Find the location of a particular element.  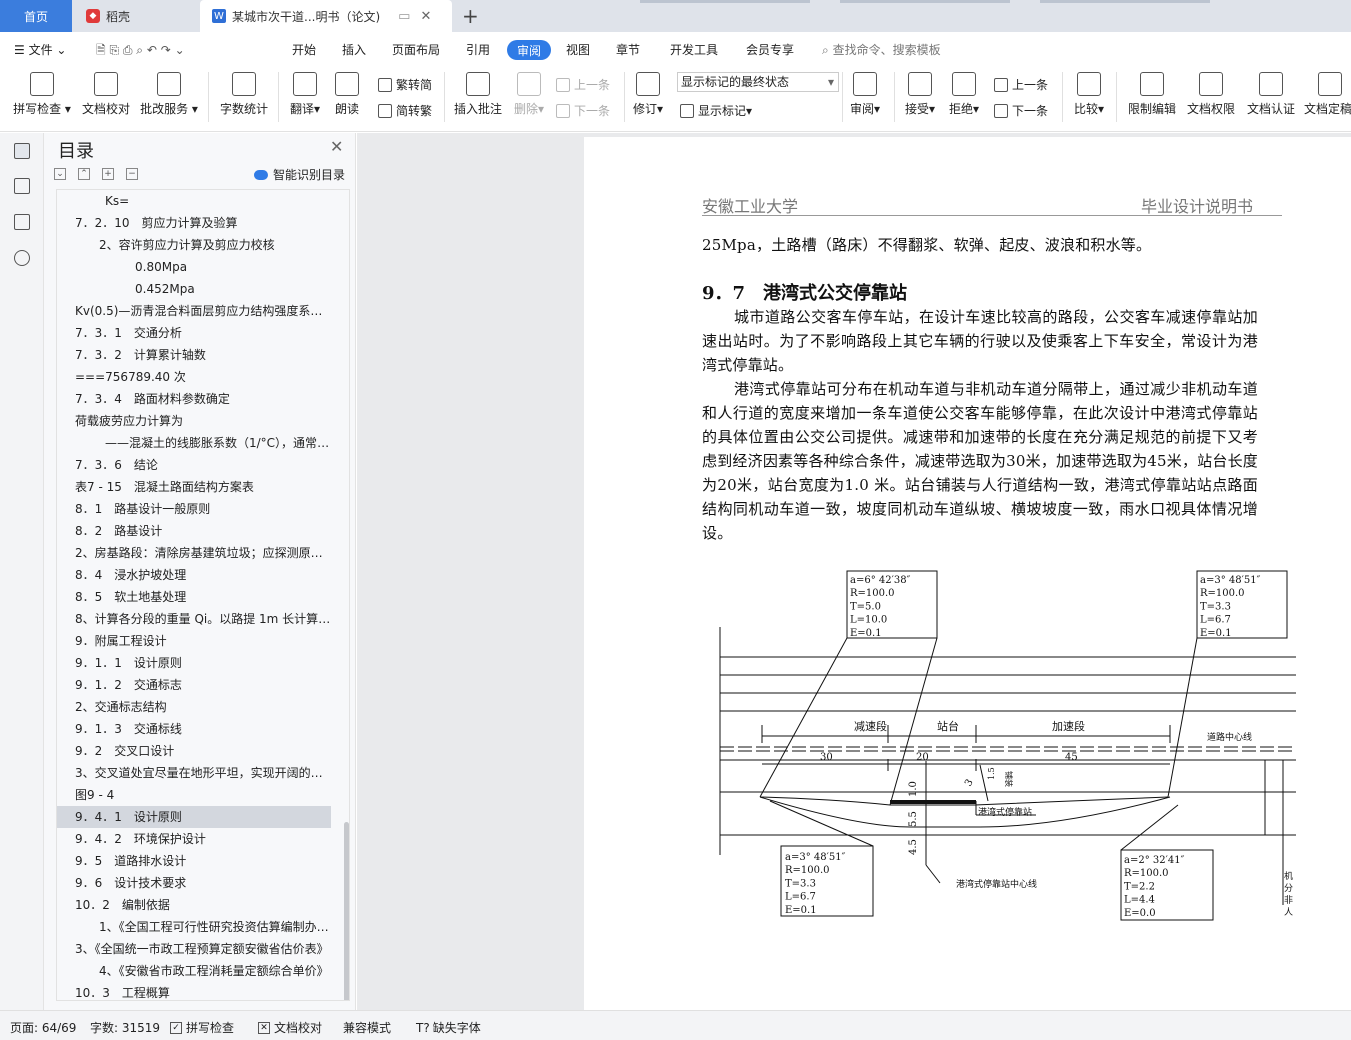

toc-item: 8．1 路基设计一般原则 is located at coordinates (194, 509).